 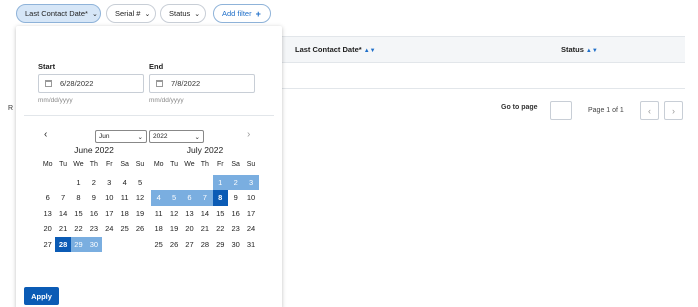 I want to click on table-row-divider, so click(x=482, y=88).